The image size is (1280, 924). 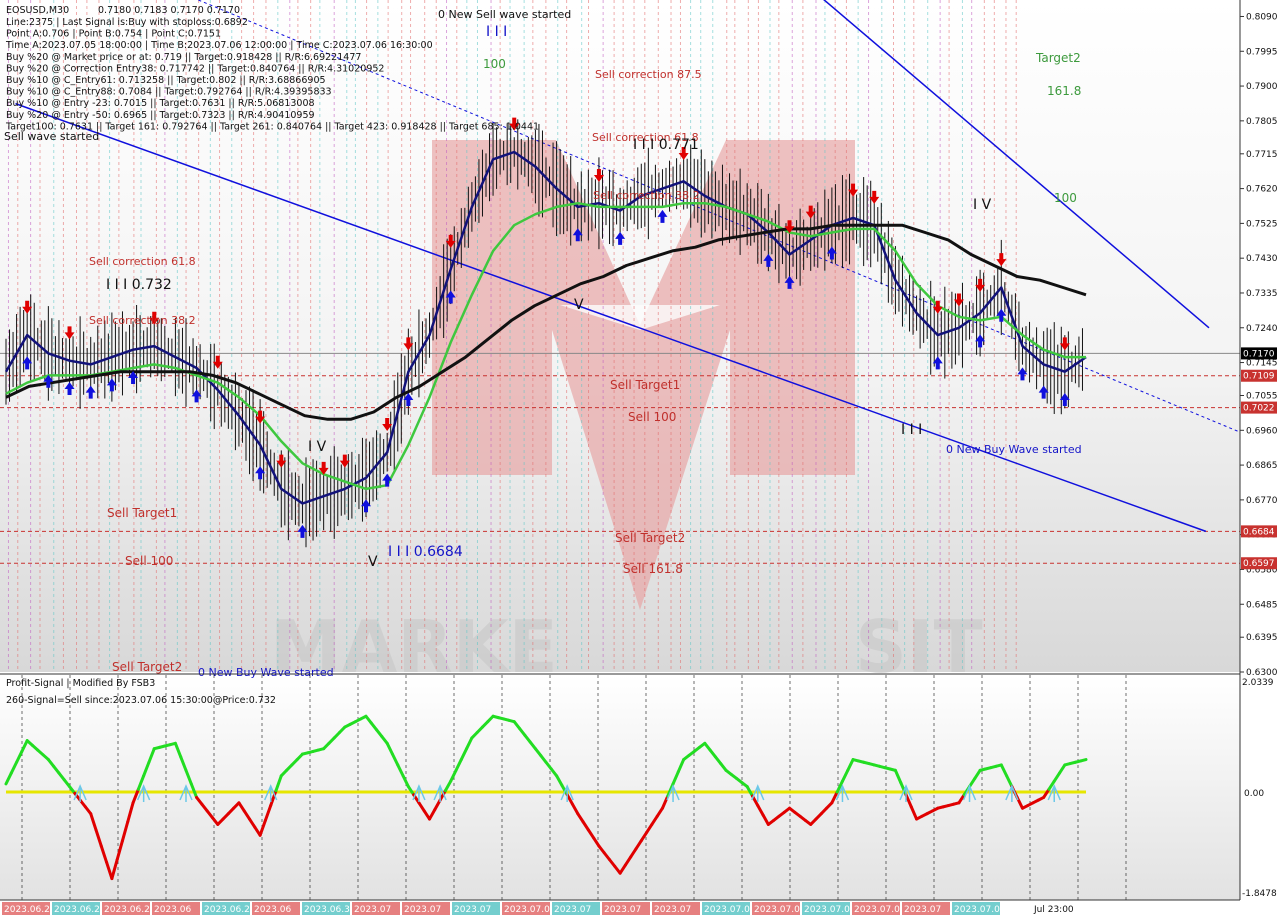 I want to click on price-tick-label: 0.6300, so click(x=1262, y=673).